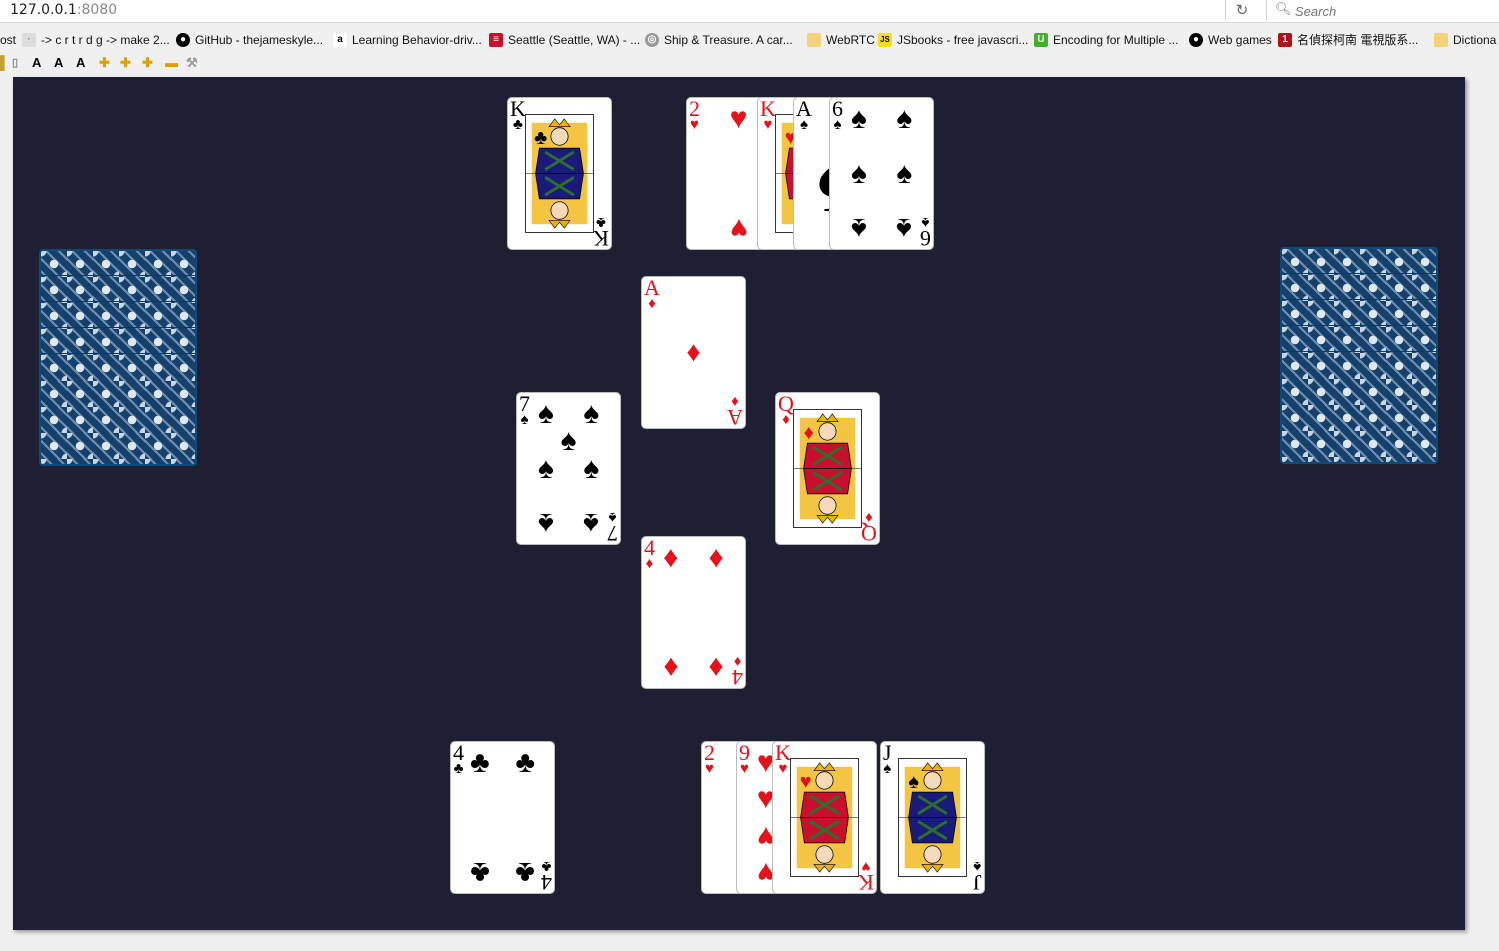 The image size is (1499, 951). What do you see at coordinates (496, 40) in the screenshot?
I see `news-icon: ≡` at bounding box center [496, 40].